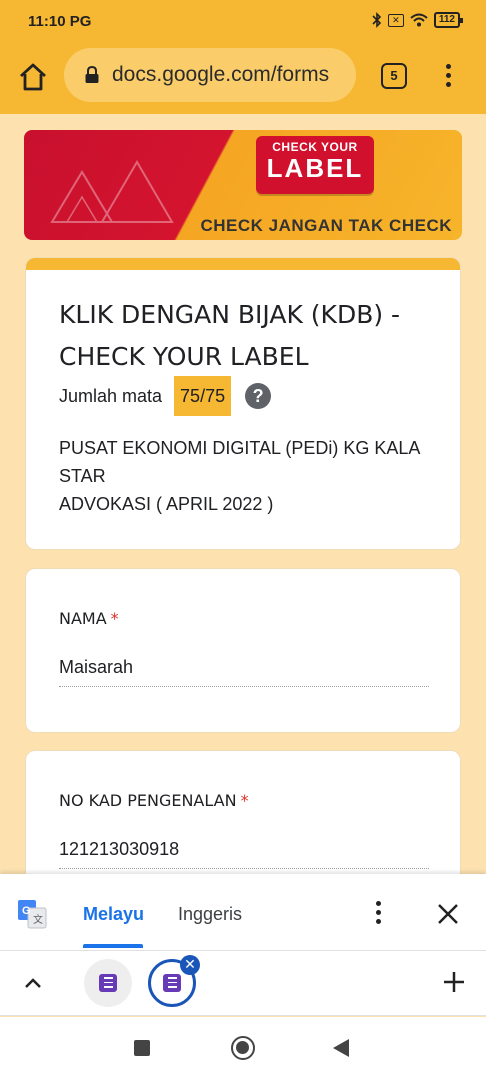  I want to click on status-time: 11:10 PG, so click(60, 21).